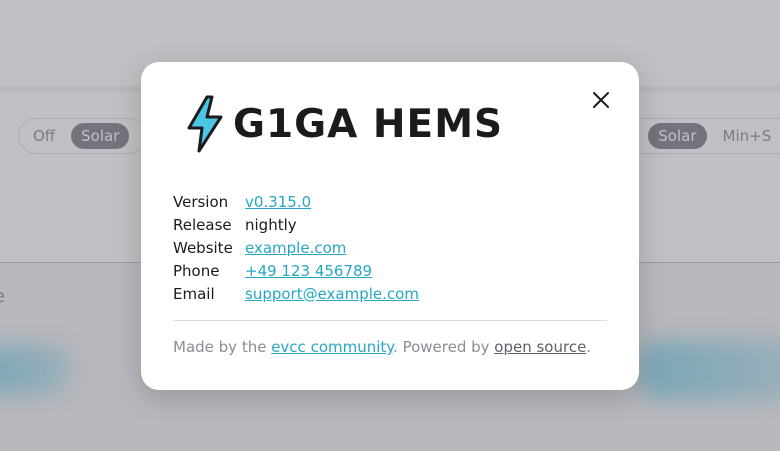  Describe the element at coordinates (202, 224) in the screenshot. I see `release-label: Release` at that location.